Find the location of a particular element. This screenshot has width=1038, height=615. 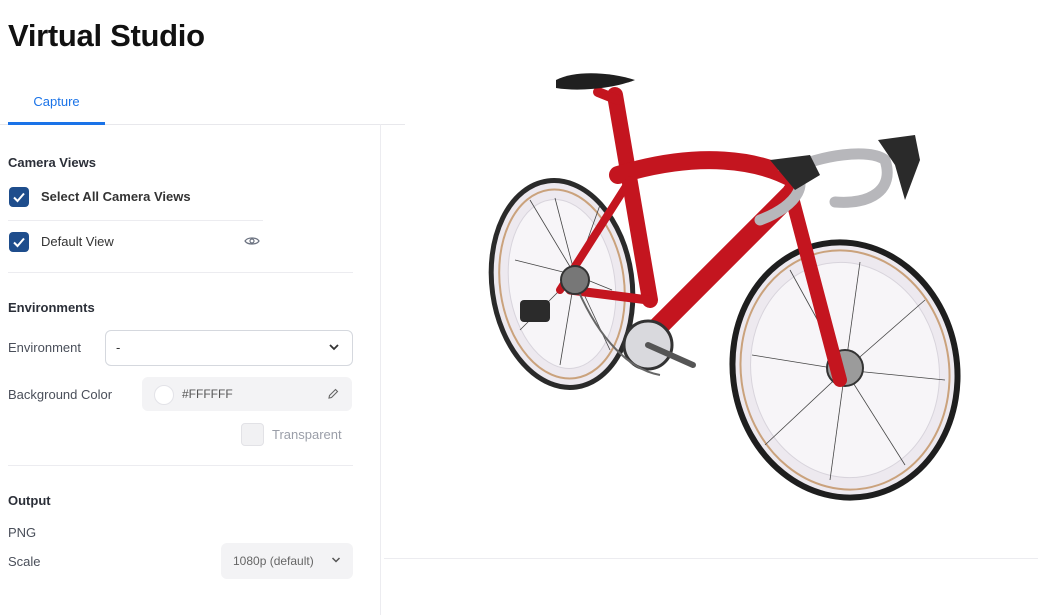

transparent-checkbox is located at coordinates (252, 434).